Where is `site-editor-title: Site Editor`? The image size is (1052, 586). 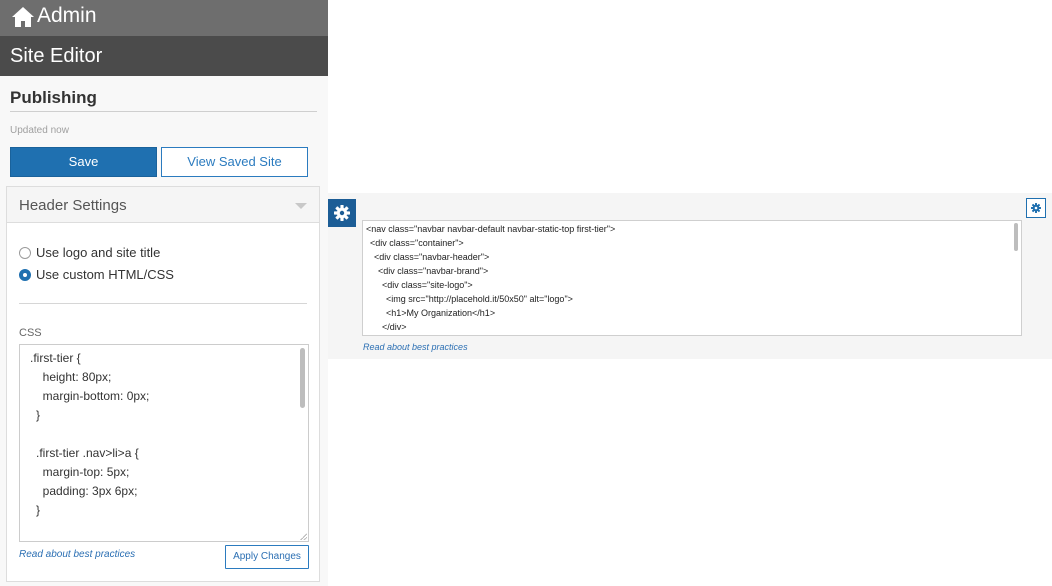
site-editor-title: Site Editor is located at coordinates (56, 56).